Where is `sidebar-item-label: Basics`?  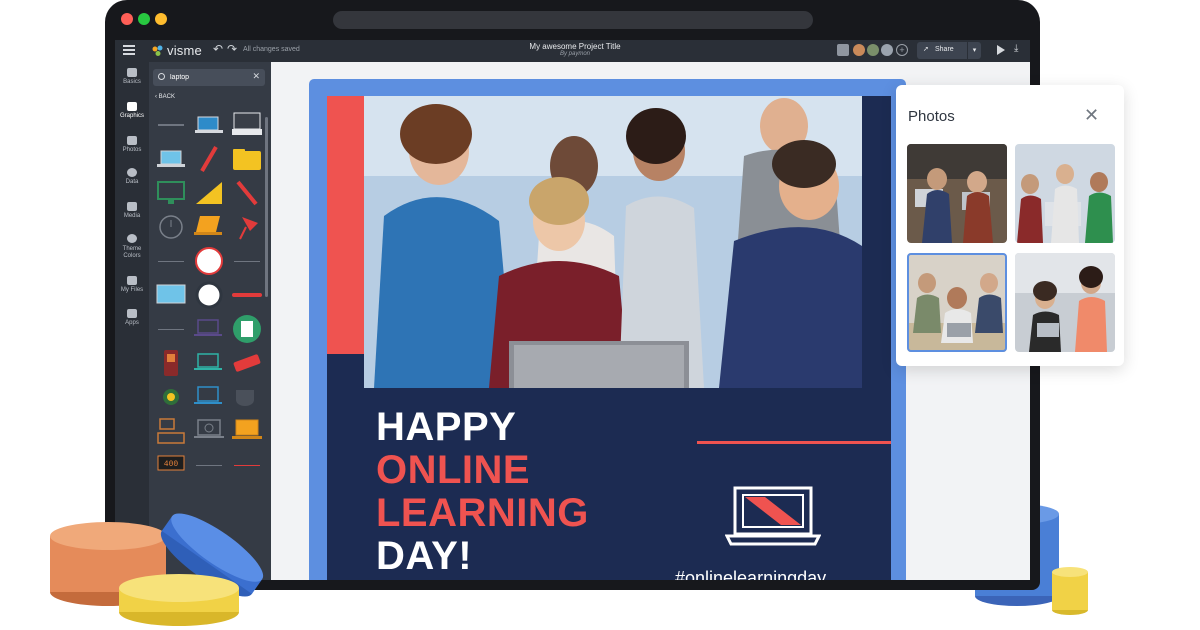
sidebar-item-label: Basics is located at coordinates (132, 82).